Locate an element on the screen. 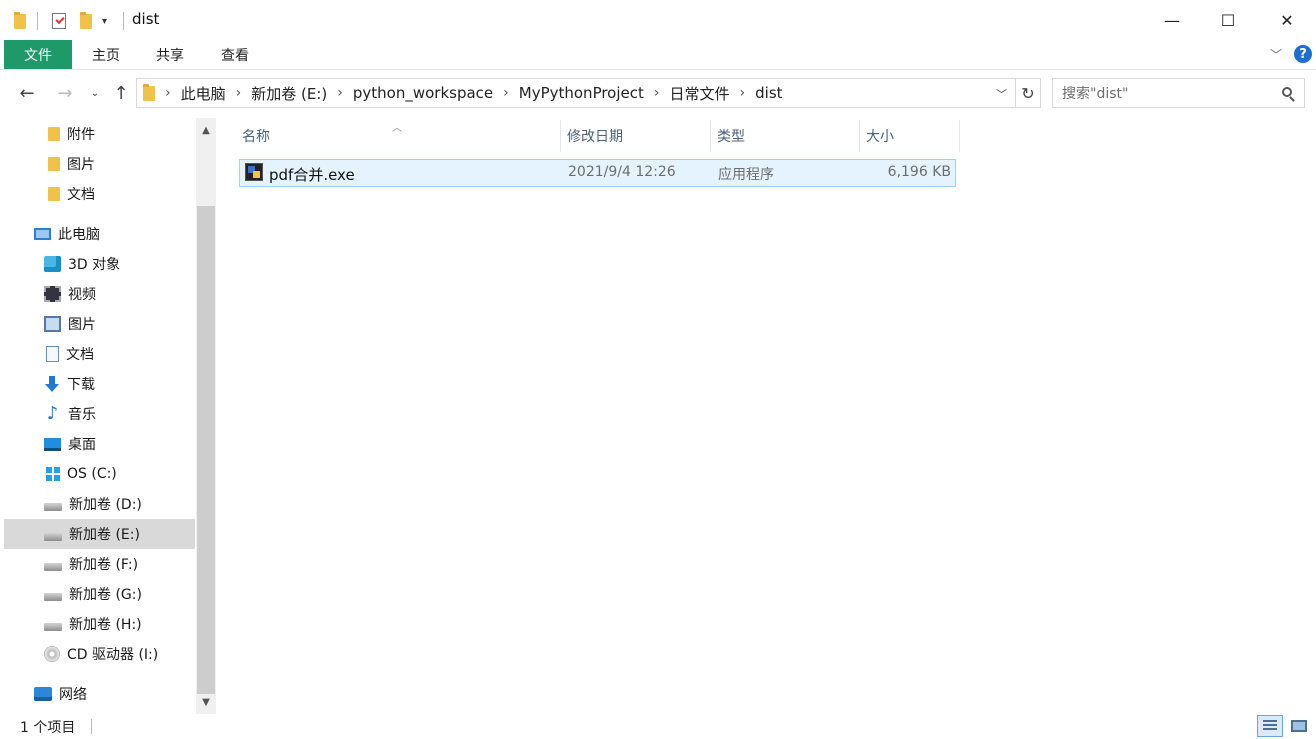 The height and width of the screenshot is (739, 1316). close-button: ✕ is located at coordinates (1287, 20).